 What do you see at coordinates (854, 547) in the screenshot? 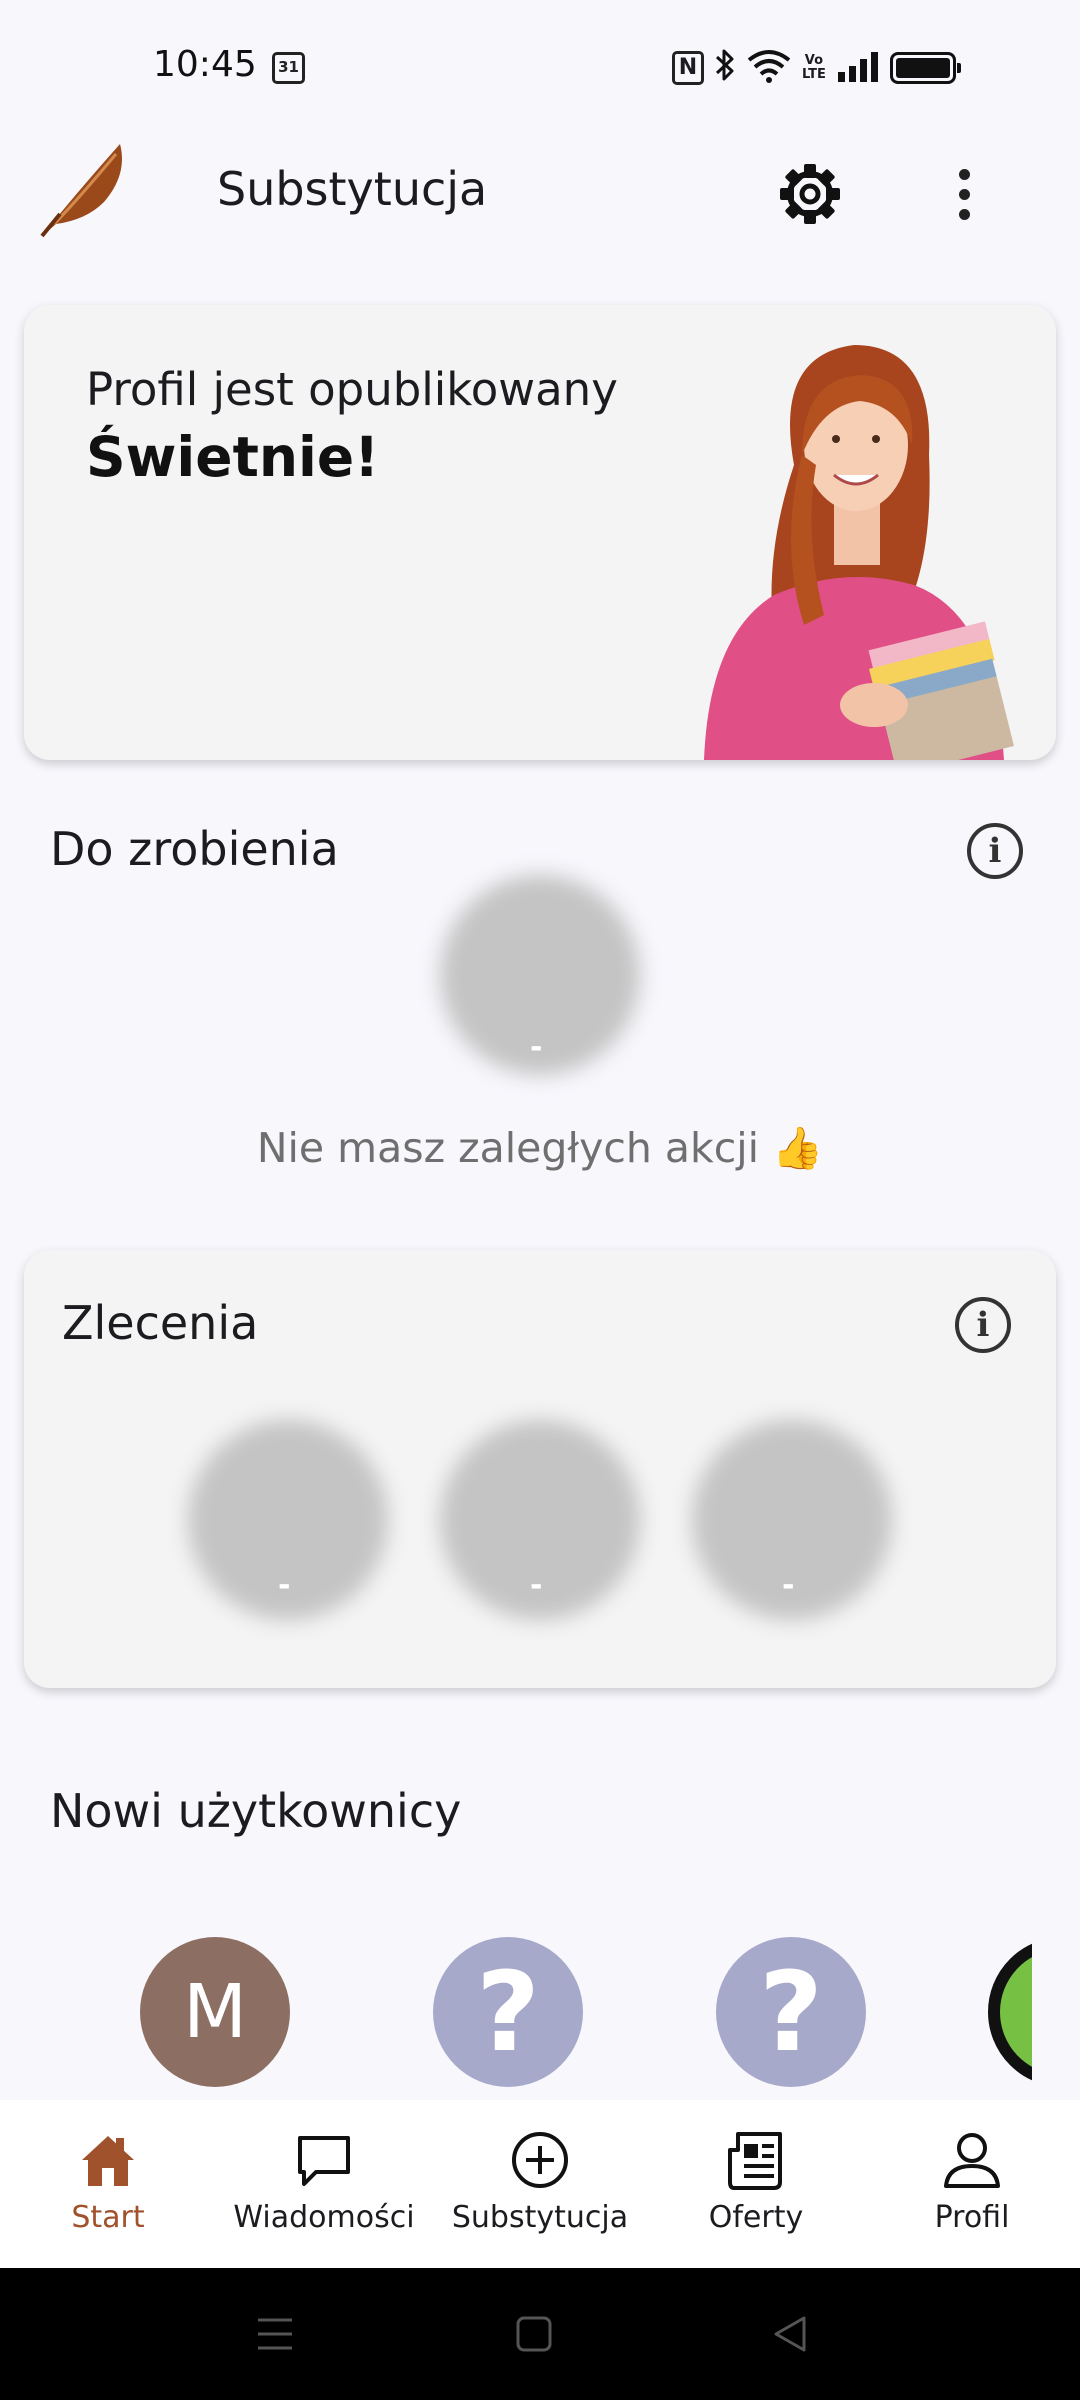
I see `woman-with-books-image` at bounding box center [854, 547].